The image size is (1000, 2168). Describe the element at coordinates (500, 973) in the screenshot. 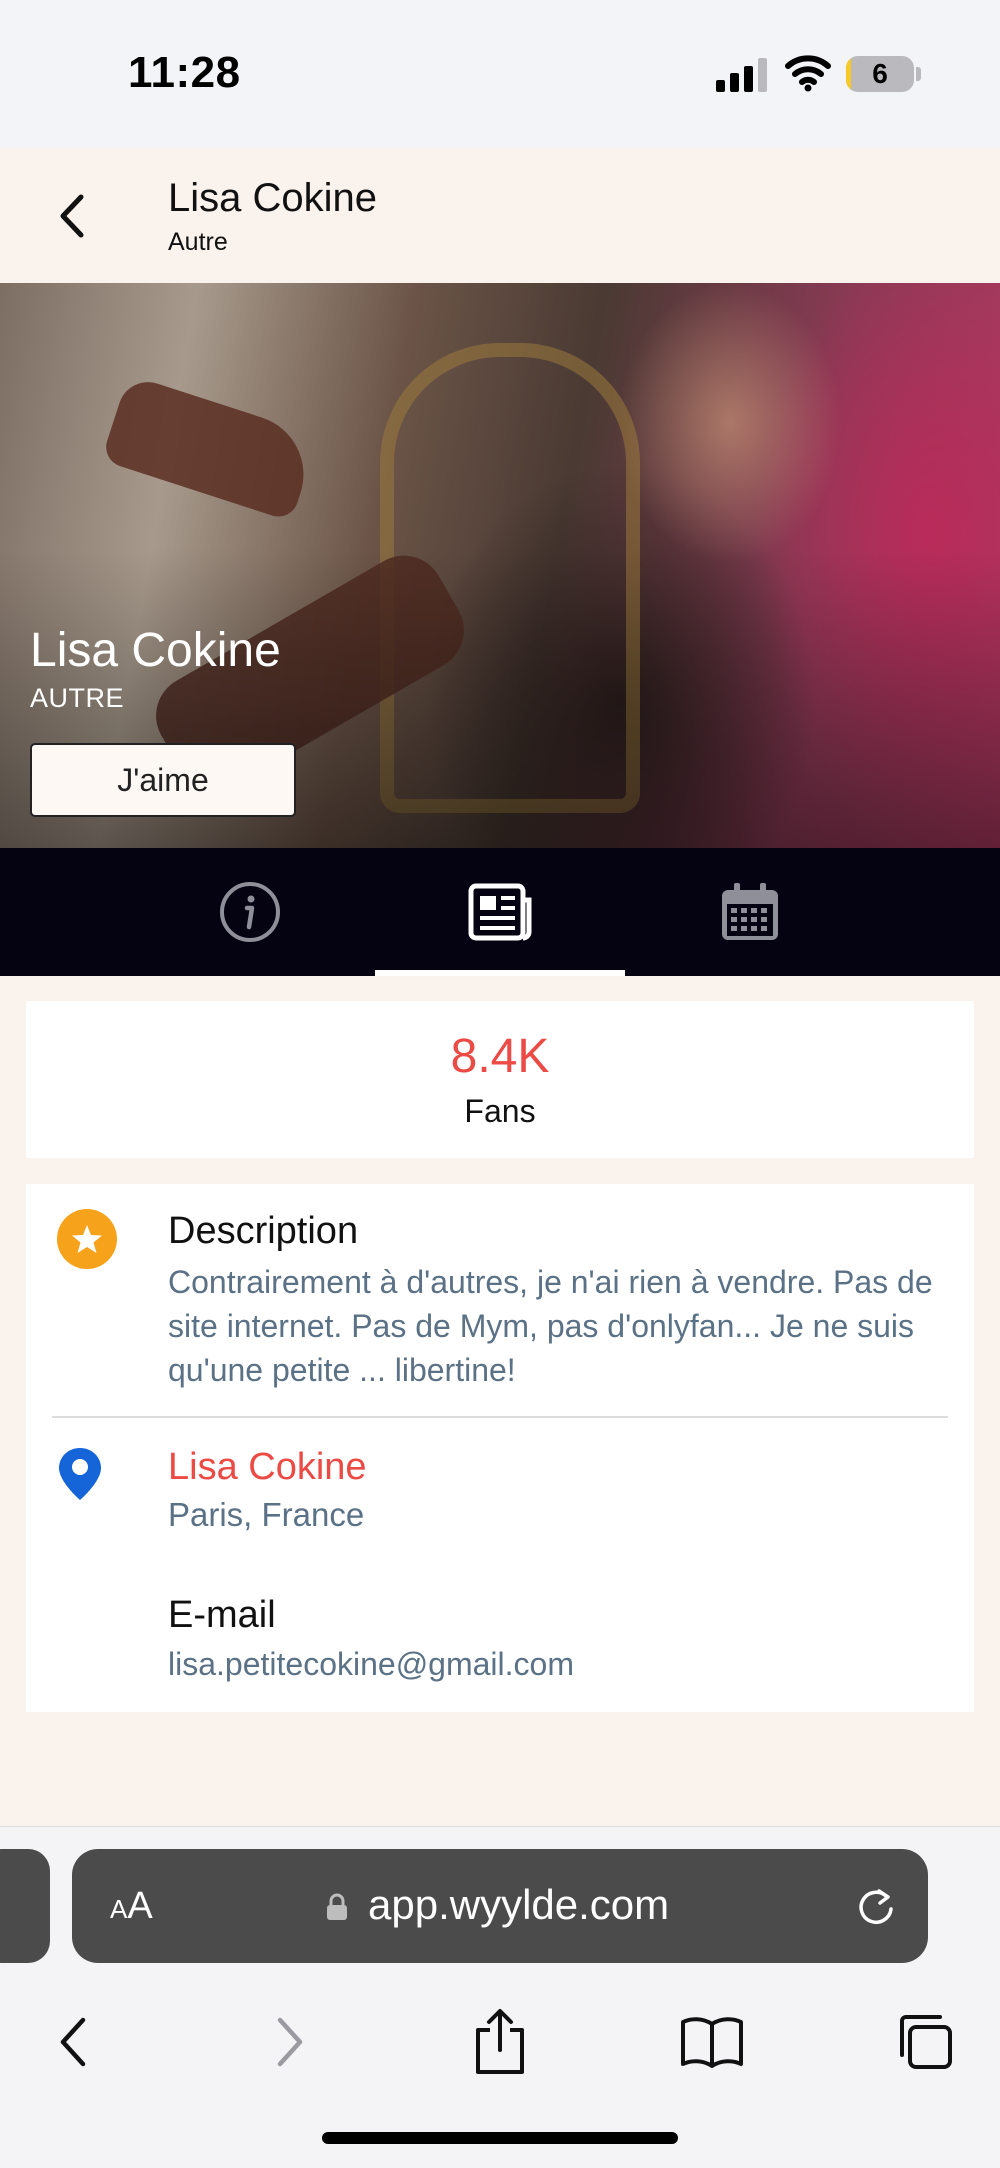

I see `active-tab-indicator` at that location.